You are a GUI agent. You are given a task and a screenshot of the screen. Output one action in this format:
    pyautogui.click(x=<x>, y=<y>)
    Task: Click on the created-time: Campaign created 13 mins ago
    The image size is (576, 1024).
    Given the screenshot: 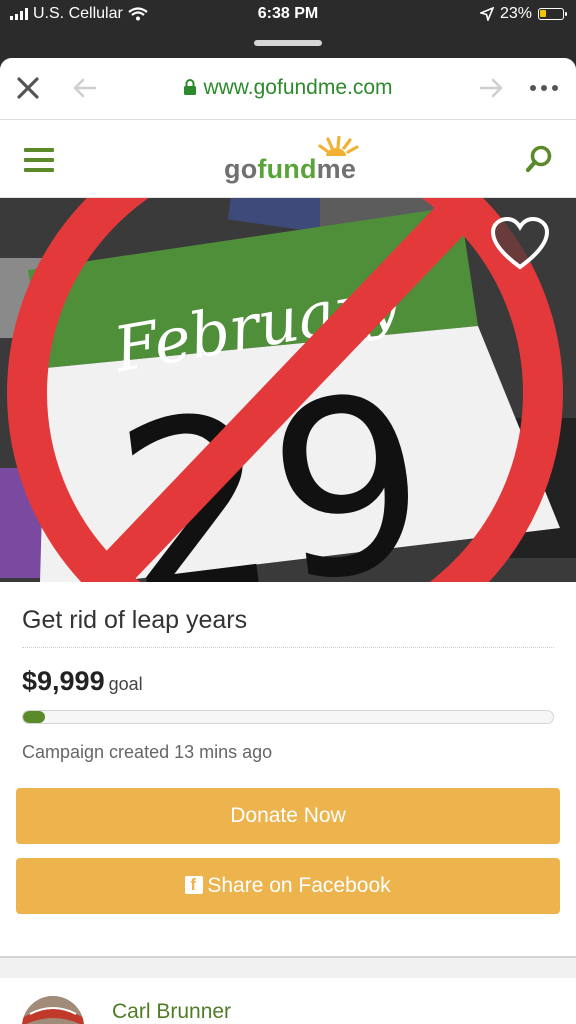 What is the action you would take?
    pyautogui.click(x=147, y=752)
    